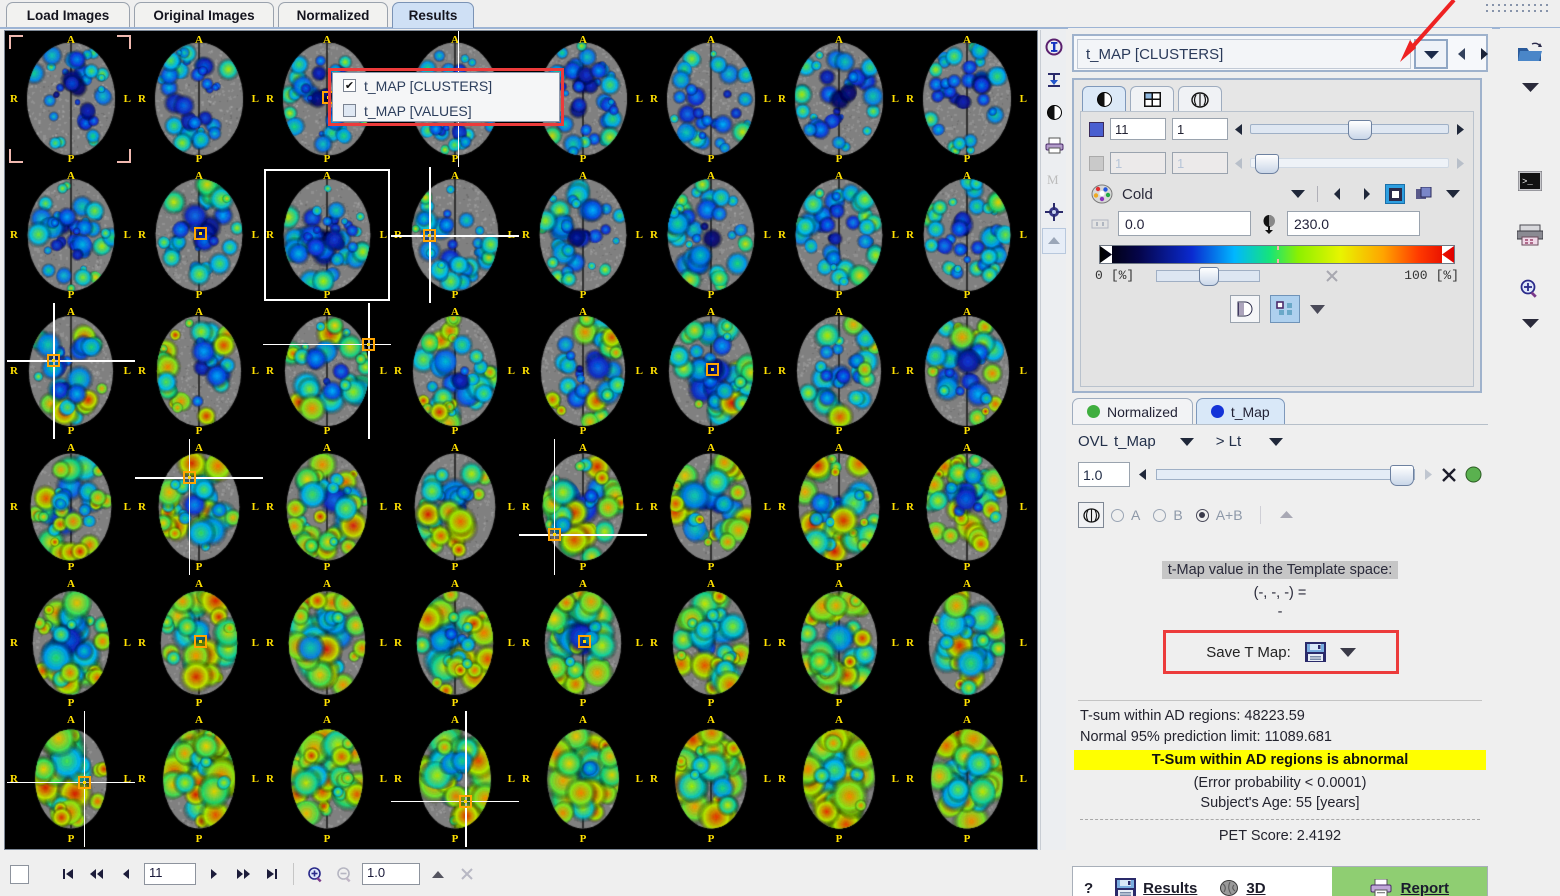  Describe the element at coordinates (1284, 309) in the screenshot. I see `cluster-view-icon` at that location.